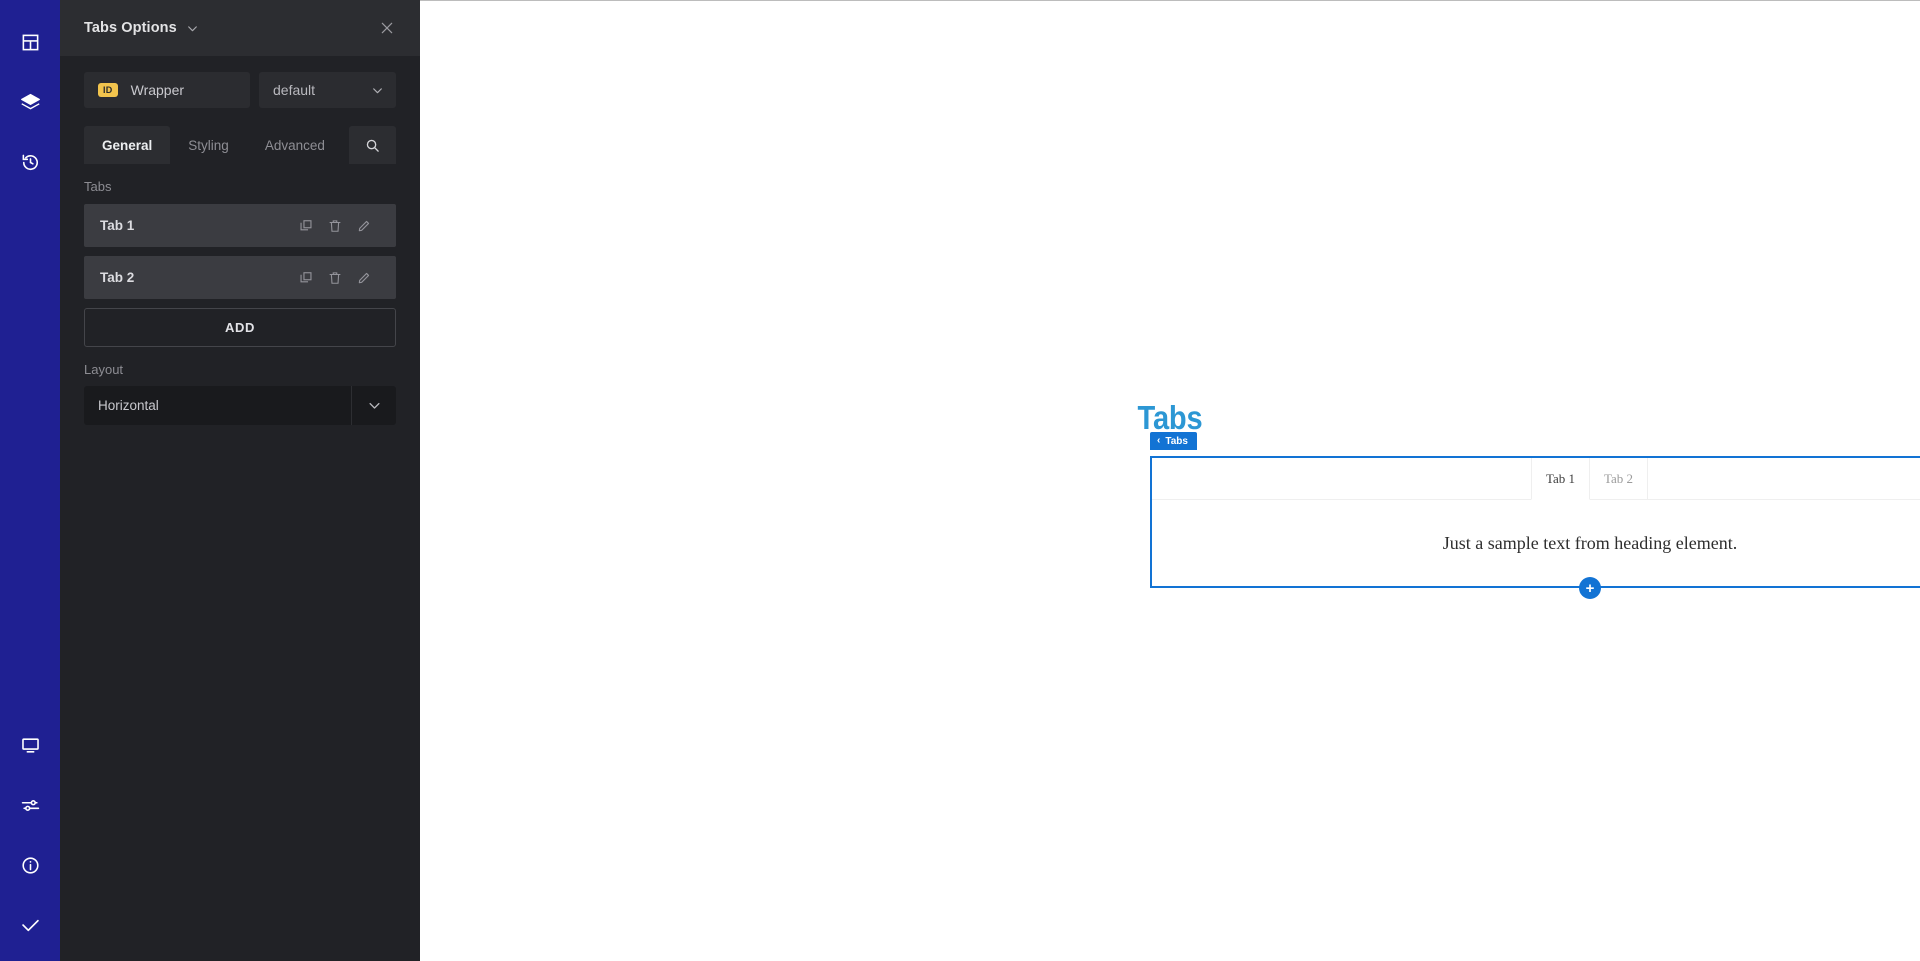 The height and width of the screenshot is (961, 1920). Describe the element at coordinates (130, 28) in the screenshot. I see `panel-title: Tabs Options` at that location.